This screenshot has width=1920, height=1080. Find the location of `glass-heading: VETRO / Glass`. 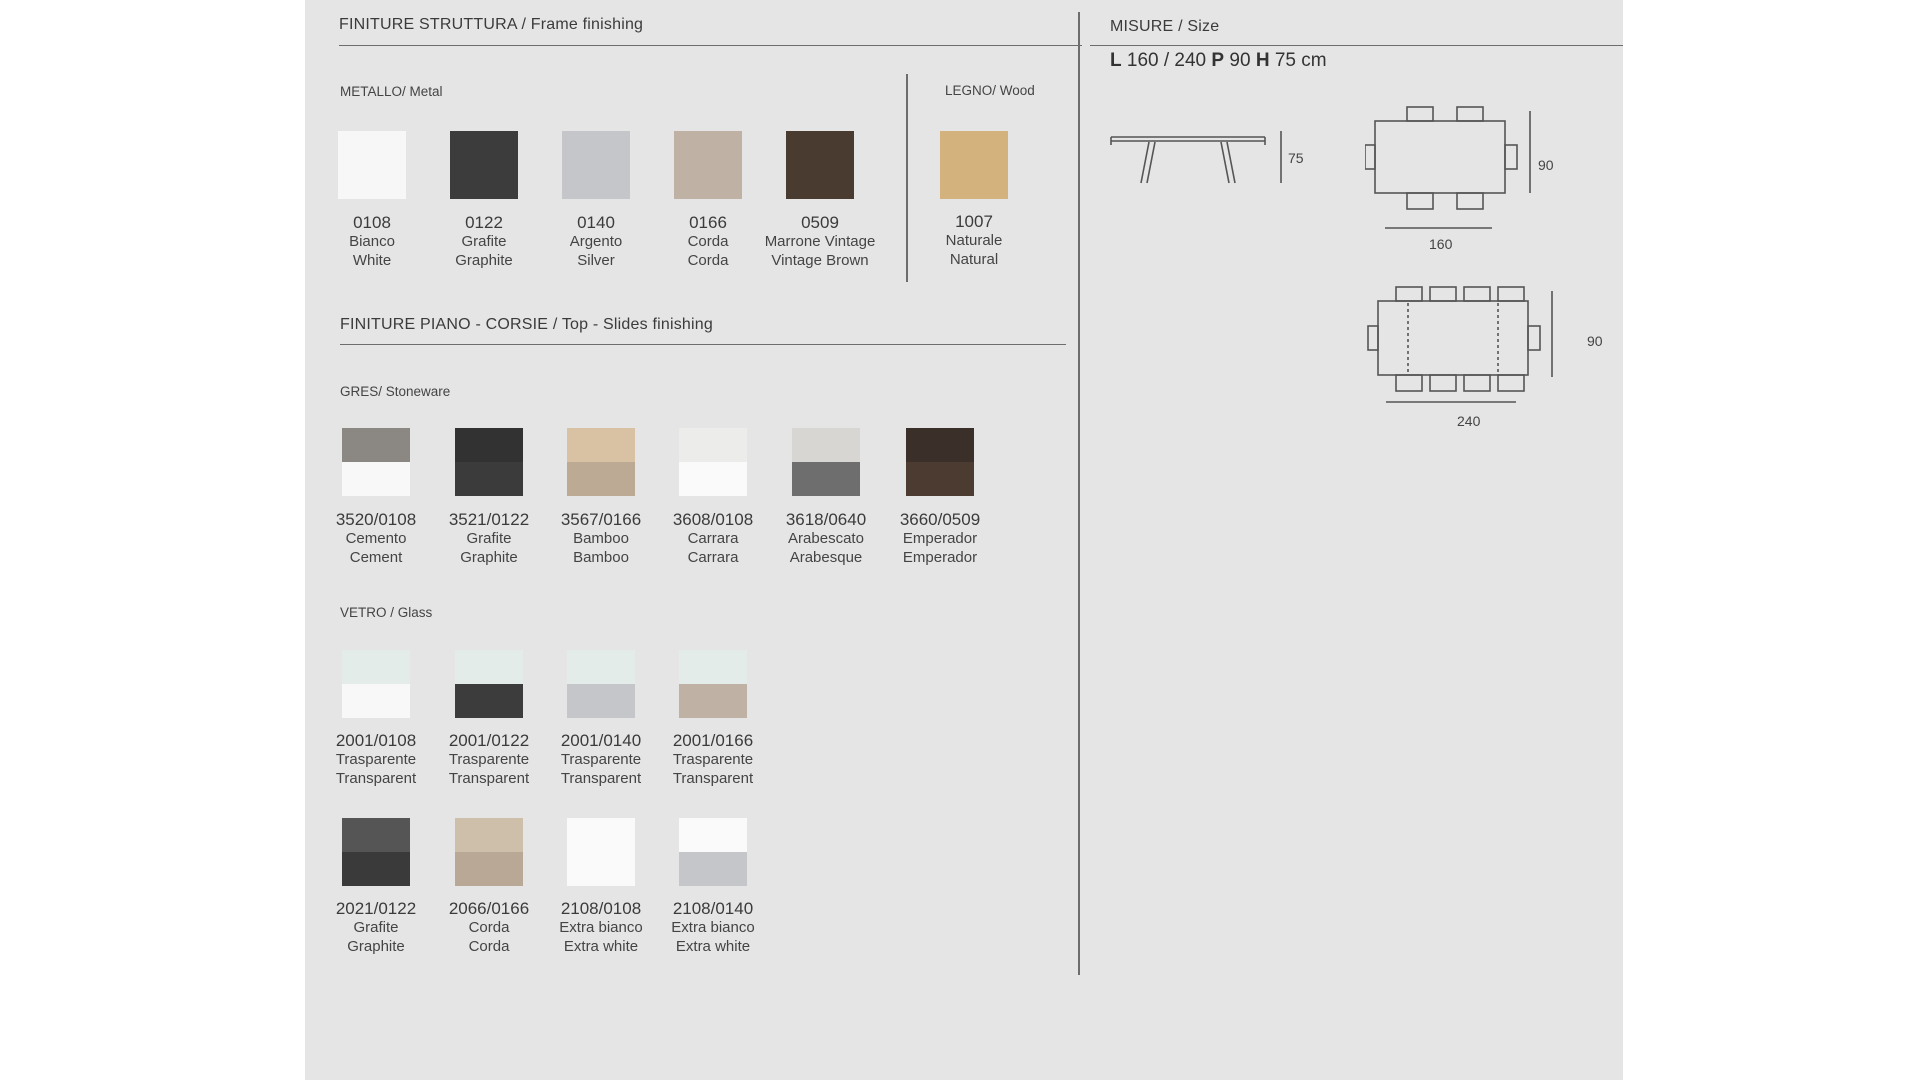

glass-heading: VETRO / Glass is located at coordinates (386, 612).